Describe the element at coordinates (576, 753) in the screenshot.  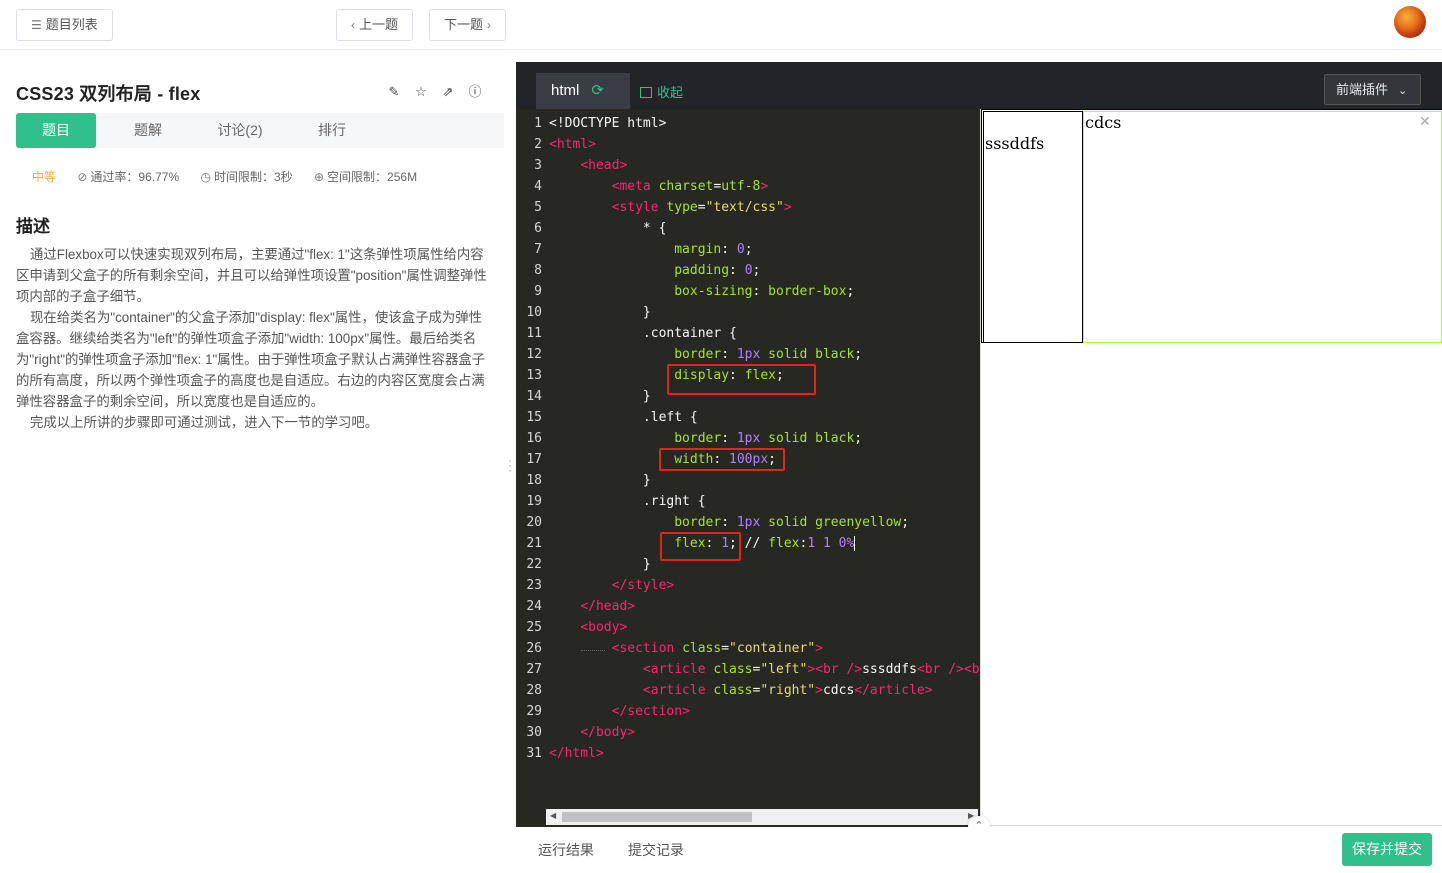
I see `code-line: </html>` at that location.